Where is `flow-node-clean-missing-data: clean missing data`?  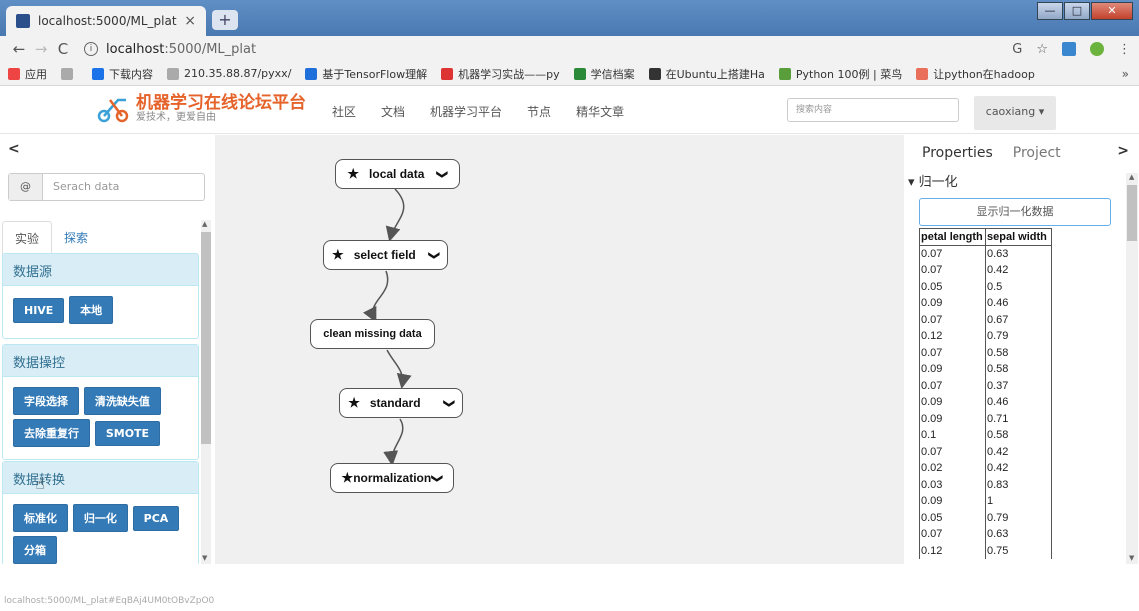
flow-node-clean-missing-data: clean missing data is located at coordinates (372, 334).